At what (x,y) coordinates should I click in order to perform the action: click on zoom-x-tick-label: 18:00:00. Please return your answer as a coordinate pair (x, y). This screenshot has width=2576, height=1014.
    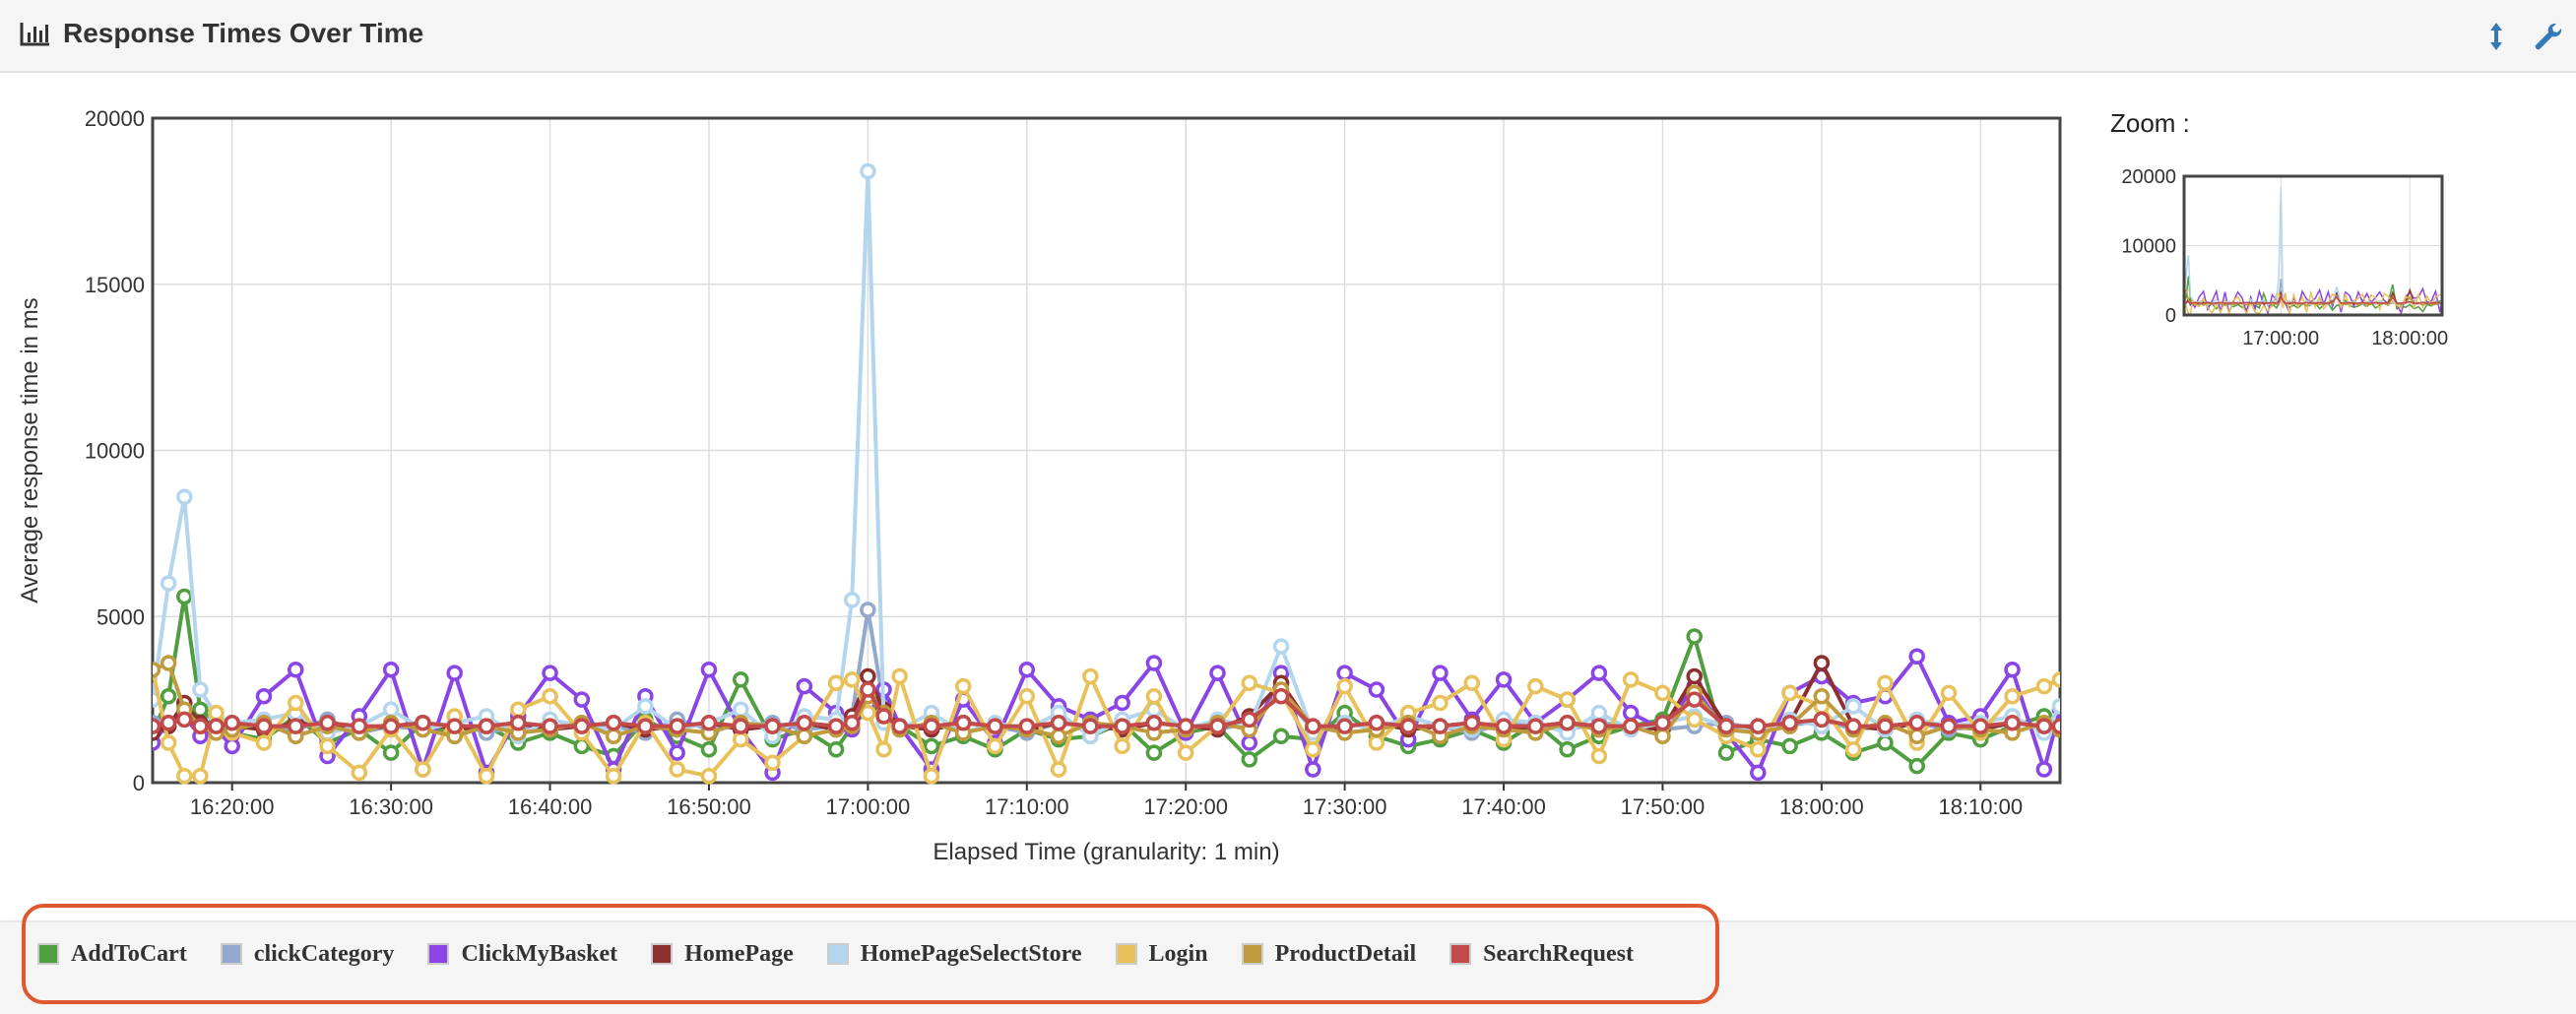
    Looking at the image, I should click on (2409, 338).